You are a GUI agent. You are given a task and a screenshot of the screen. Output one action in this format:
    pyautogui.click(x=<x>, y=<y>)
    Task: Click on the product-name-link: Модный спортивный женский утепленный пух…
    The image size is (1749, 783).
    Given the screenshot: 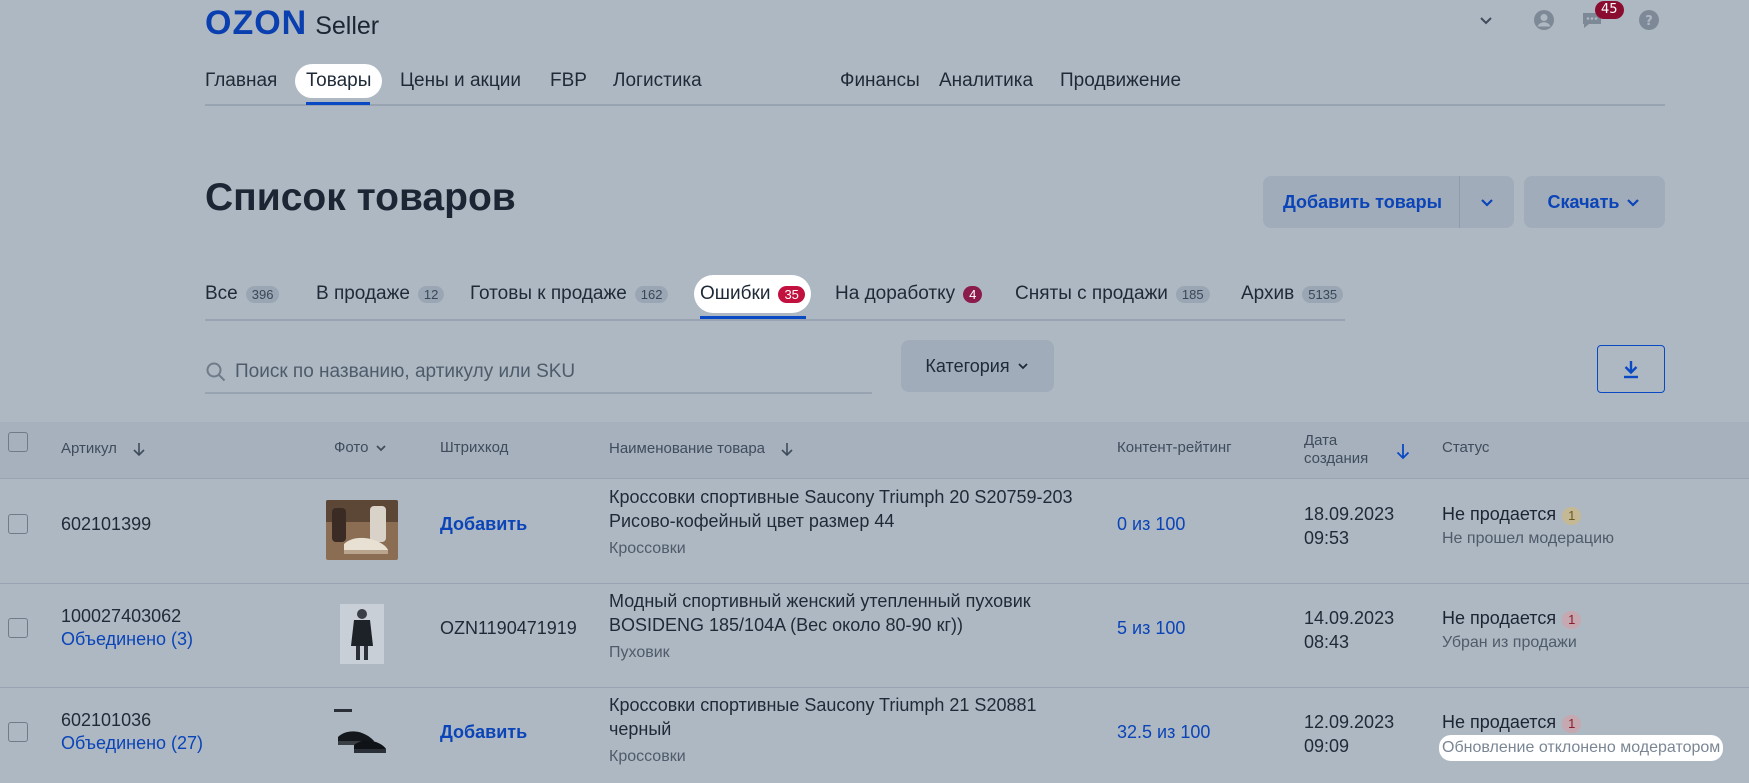 What is the action you would take?
    pyautogui.click(x=820, y=613)
    